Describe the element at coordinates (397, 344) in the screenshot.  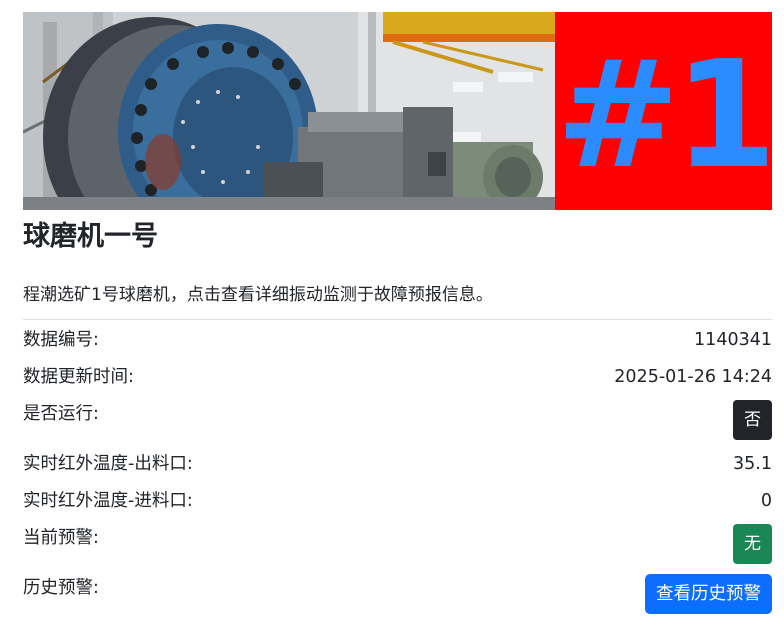
I see `detail-row-data-id: 数据编号: 1140341` at that location.